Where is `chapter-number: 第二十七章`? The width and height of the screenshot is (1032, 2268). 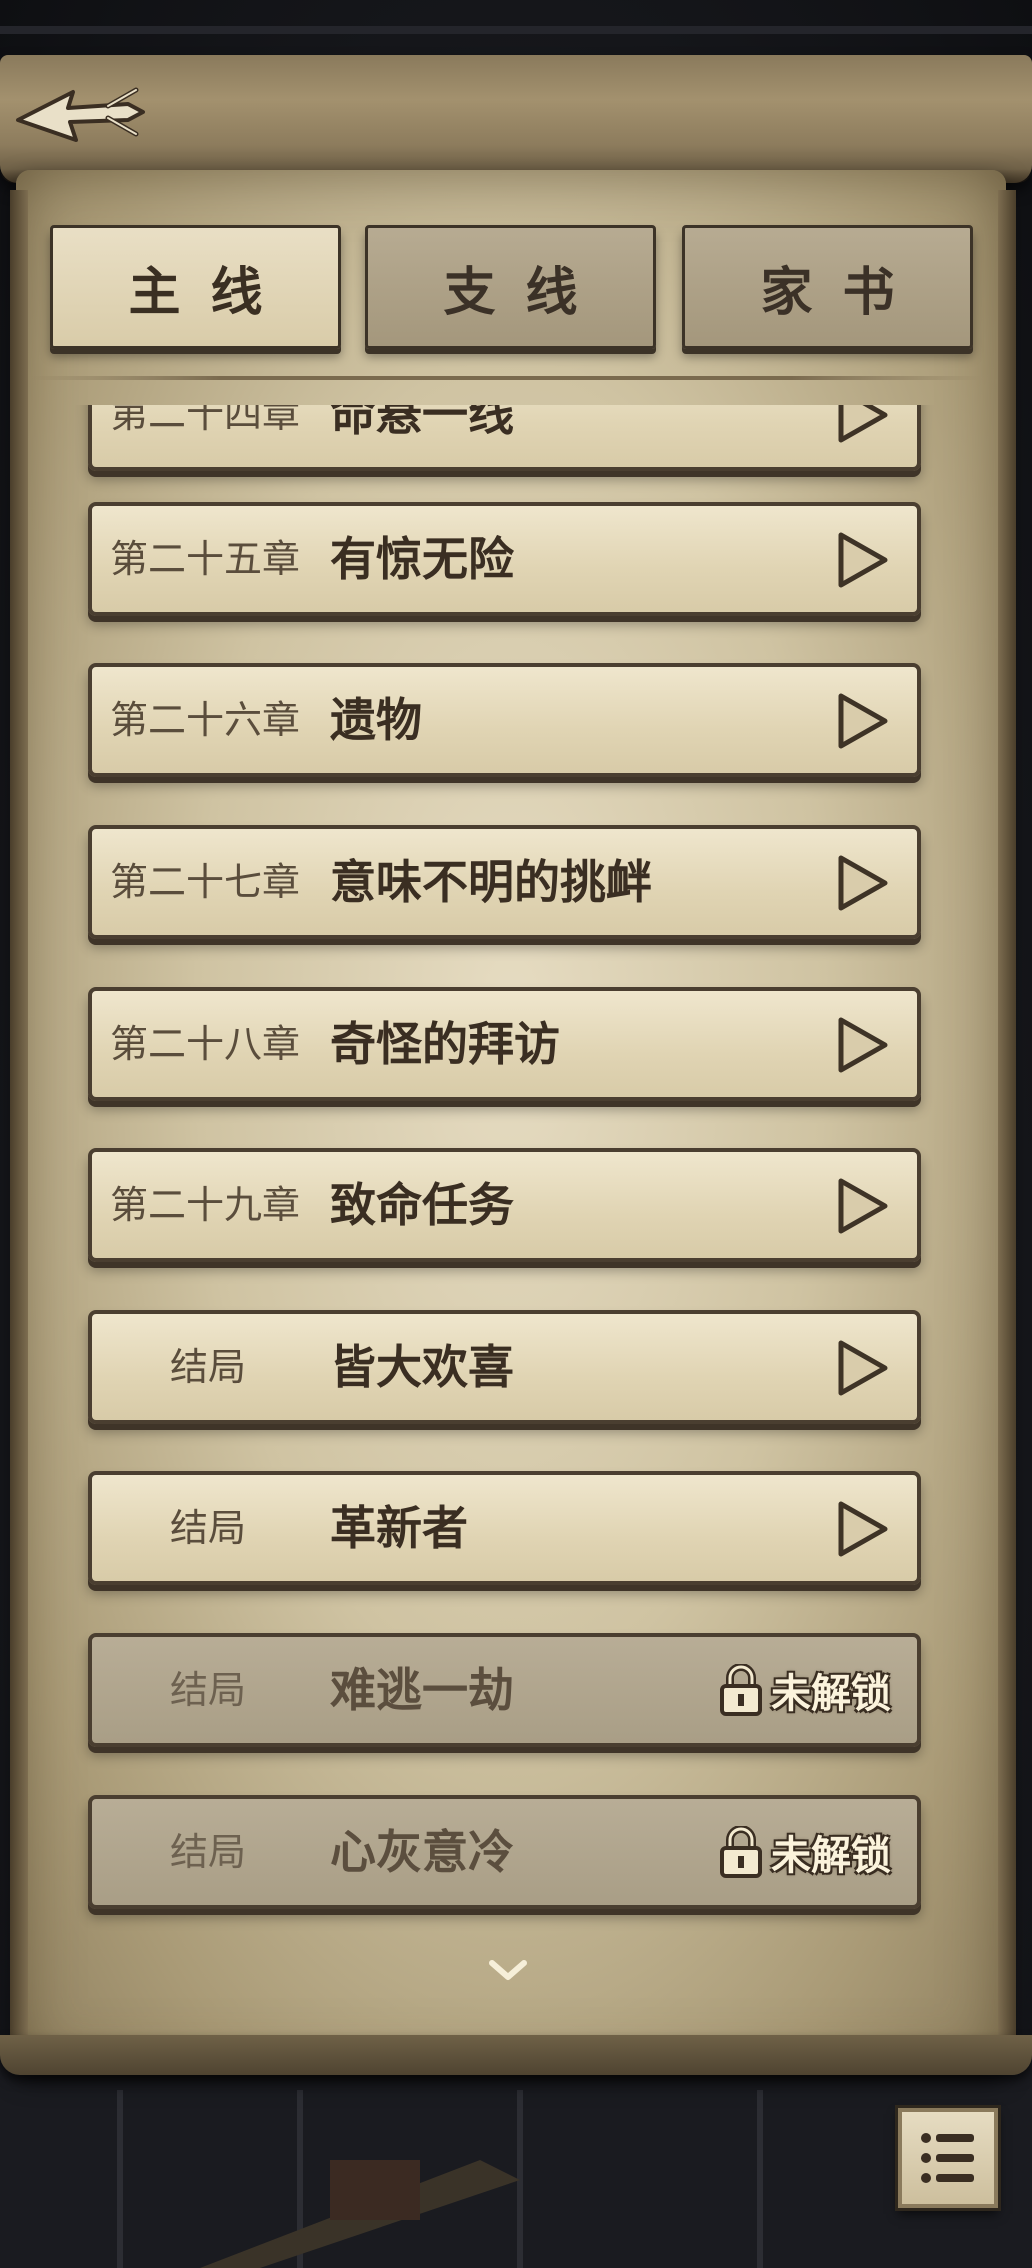
chapter-number: 第二十七章 is located at coordinates (205, 882).